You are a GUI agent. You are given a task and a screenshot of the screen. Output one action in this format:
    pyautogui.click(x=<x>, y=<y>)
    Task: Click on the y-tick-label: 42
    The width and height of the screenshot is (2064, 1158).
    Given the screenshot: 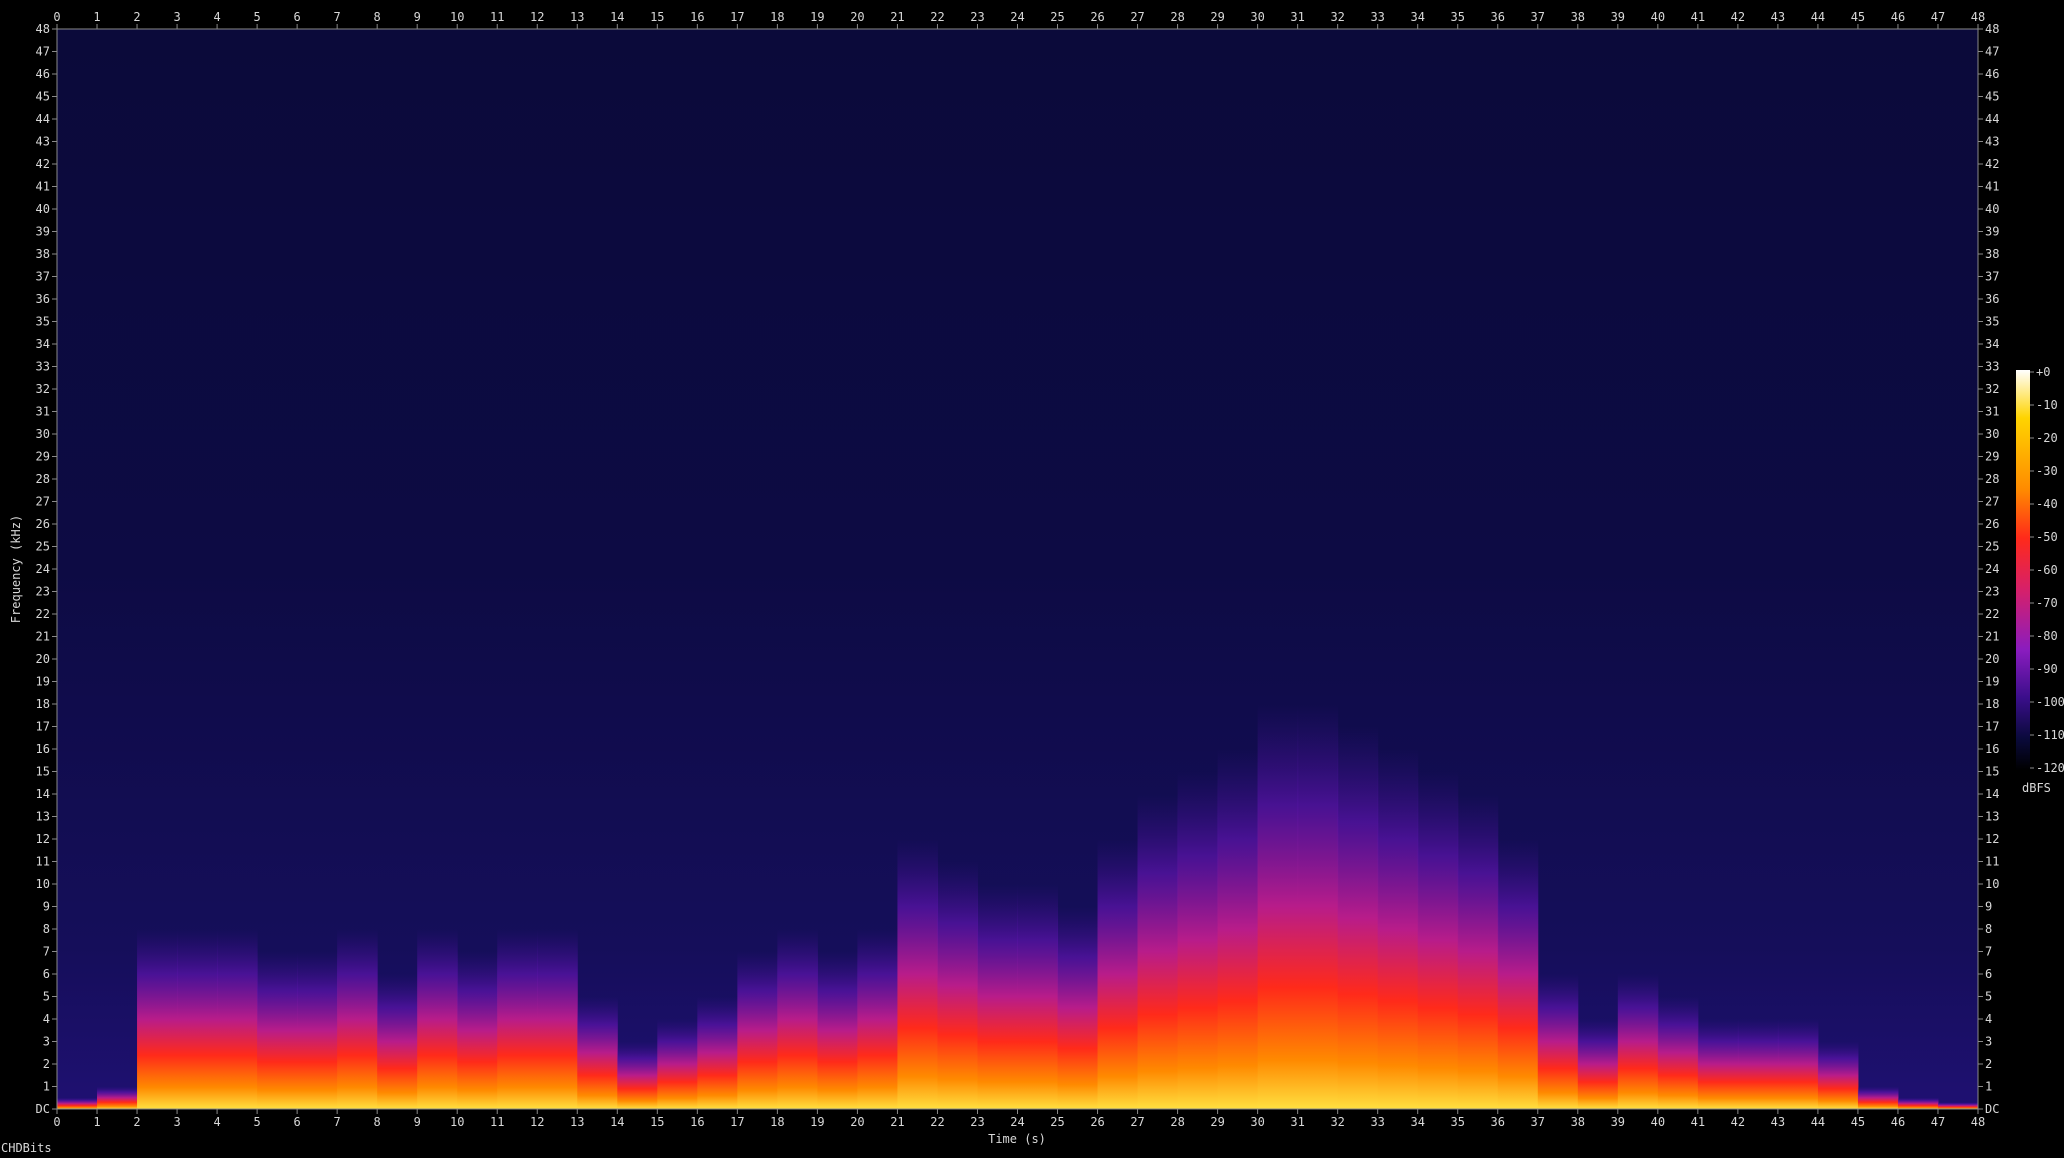 What is the action you would take?
    pyautogui.click(x=1992, y=164)
    